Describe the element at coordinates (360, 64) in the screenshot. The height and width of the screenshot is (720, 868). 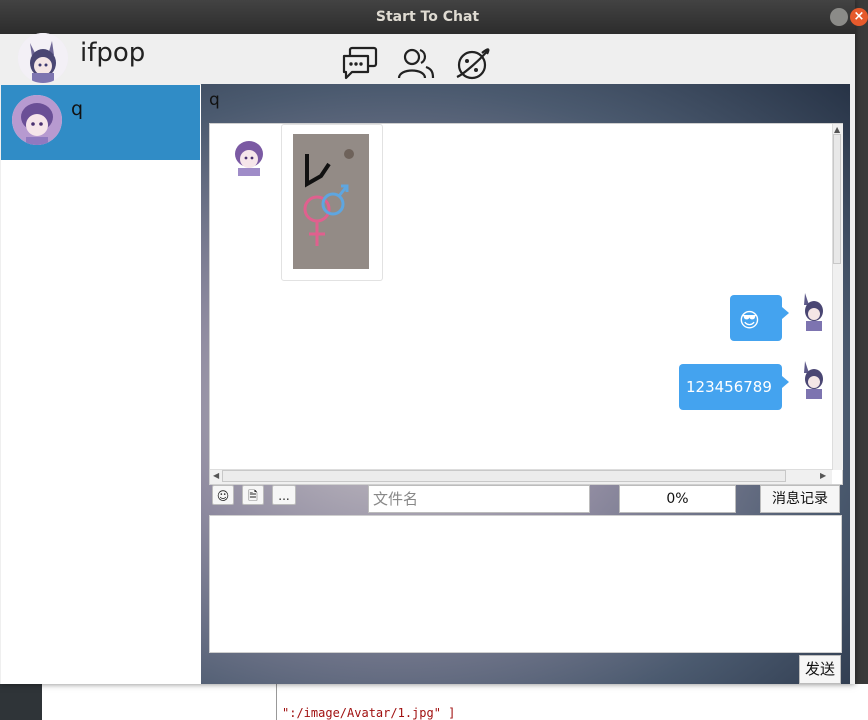
I see `chat-icon` at that location.